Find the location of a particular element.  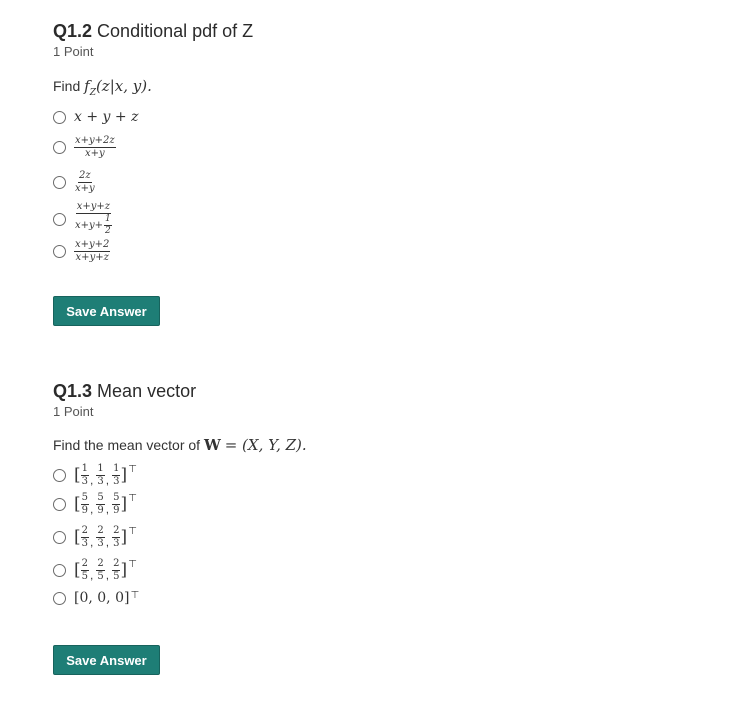

answer-option: [2 3, 2 3, 2 3] ⊤ is located at coordinates (95, 537).